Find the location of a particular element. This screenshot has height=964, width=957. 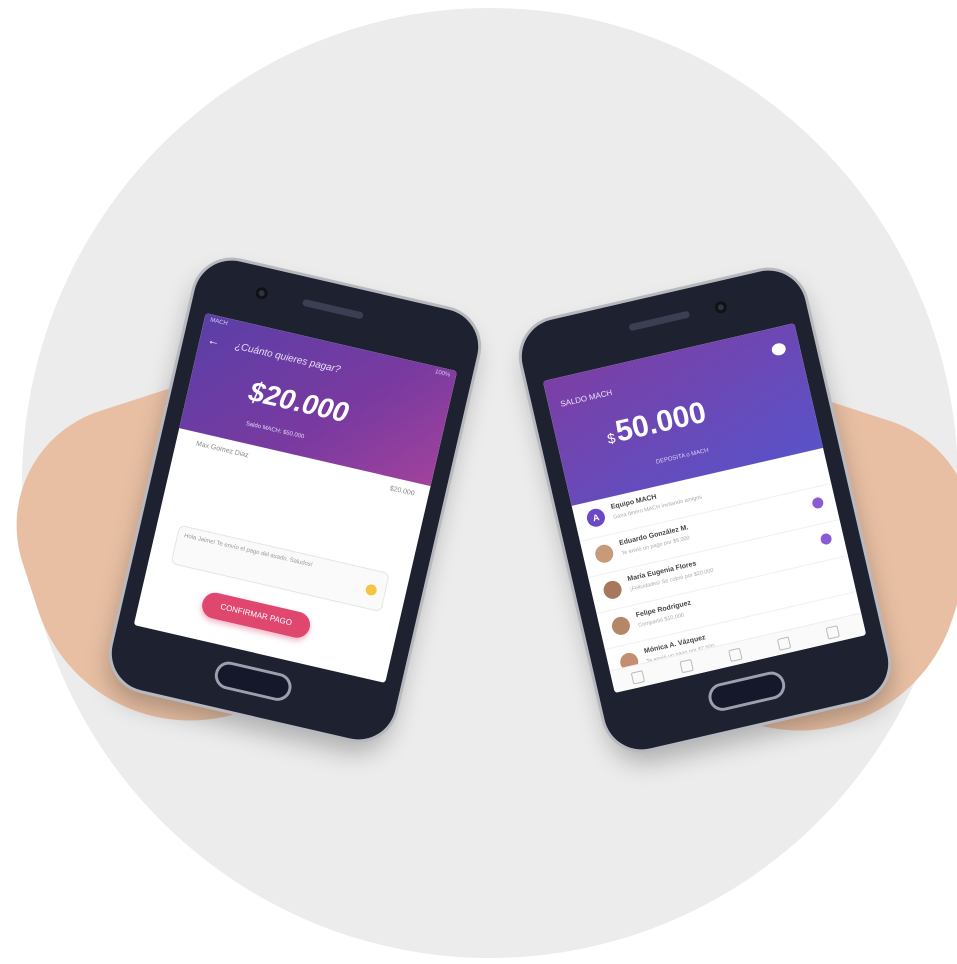

card-tab-icon is located at coordinates (735, 655).